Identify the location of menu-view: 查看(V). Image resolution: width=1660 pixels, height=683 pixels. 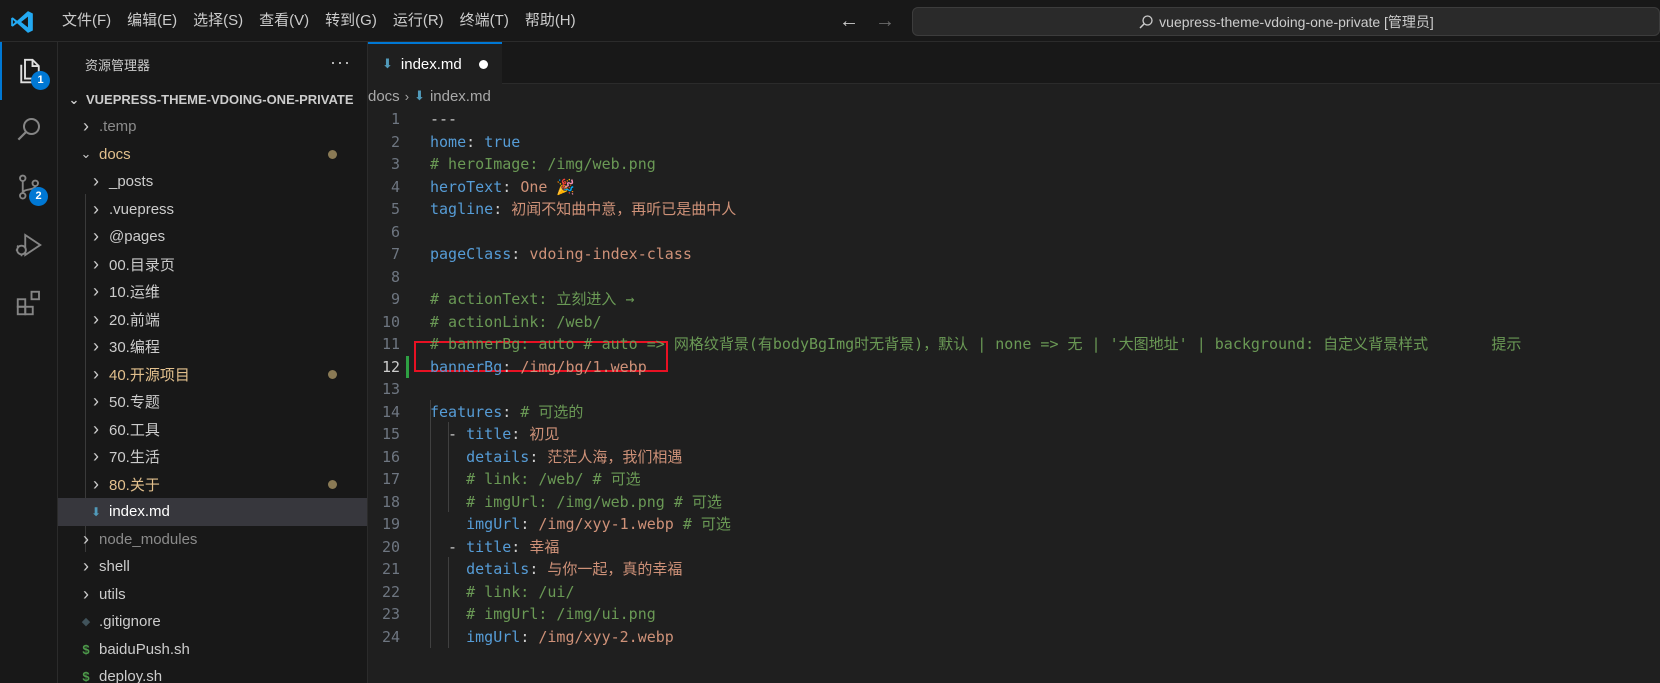
(284, 21).